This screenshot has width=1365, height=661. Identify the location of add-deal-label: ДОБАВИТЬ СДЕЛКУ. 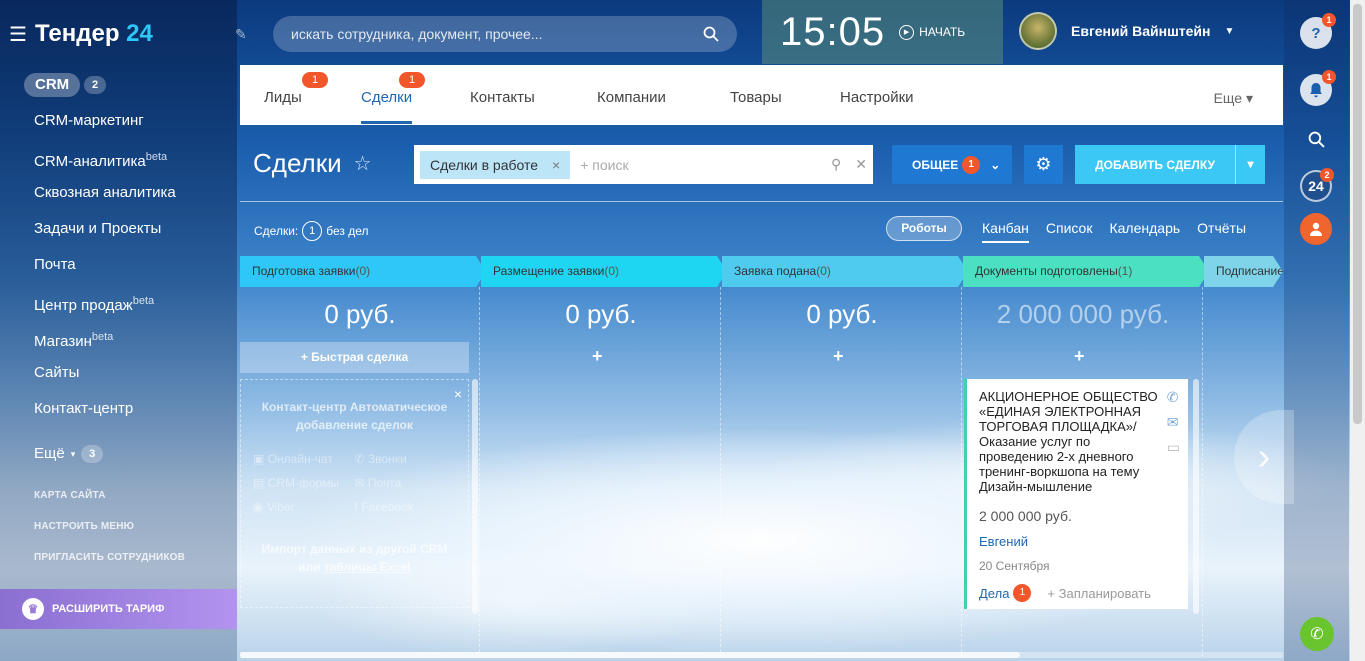
(1155, 164).